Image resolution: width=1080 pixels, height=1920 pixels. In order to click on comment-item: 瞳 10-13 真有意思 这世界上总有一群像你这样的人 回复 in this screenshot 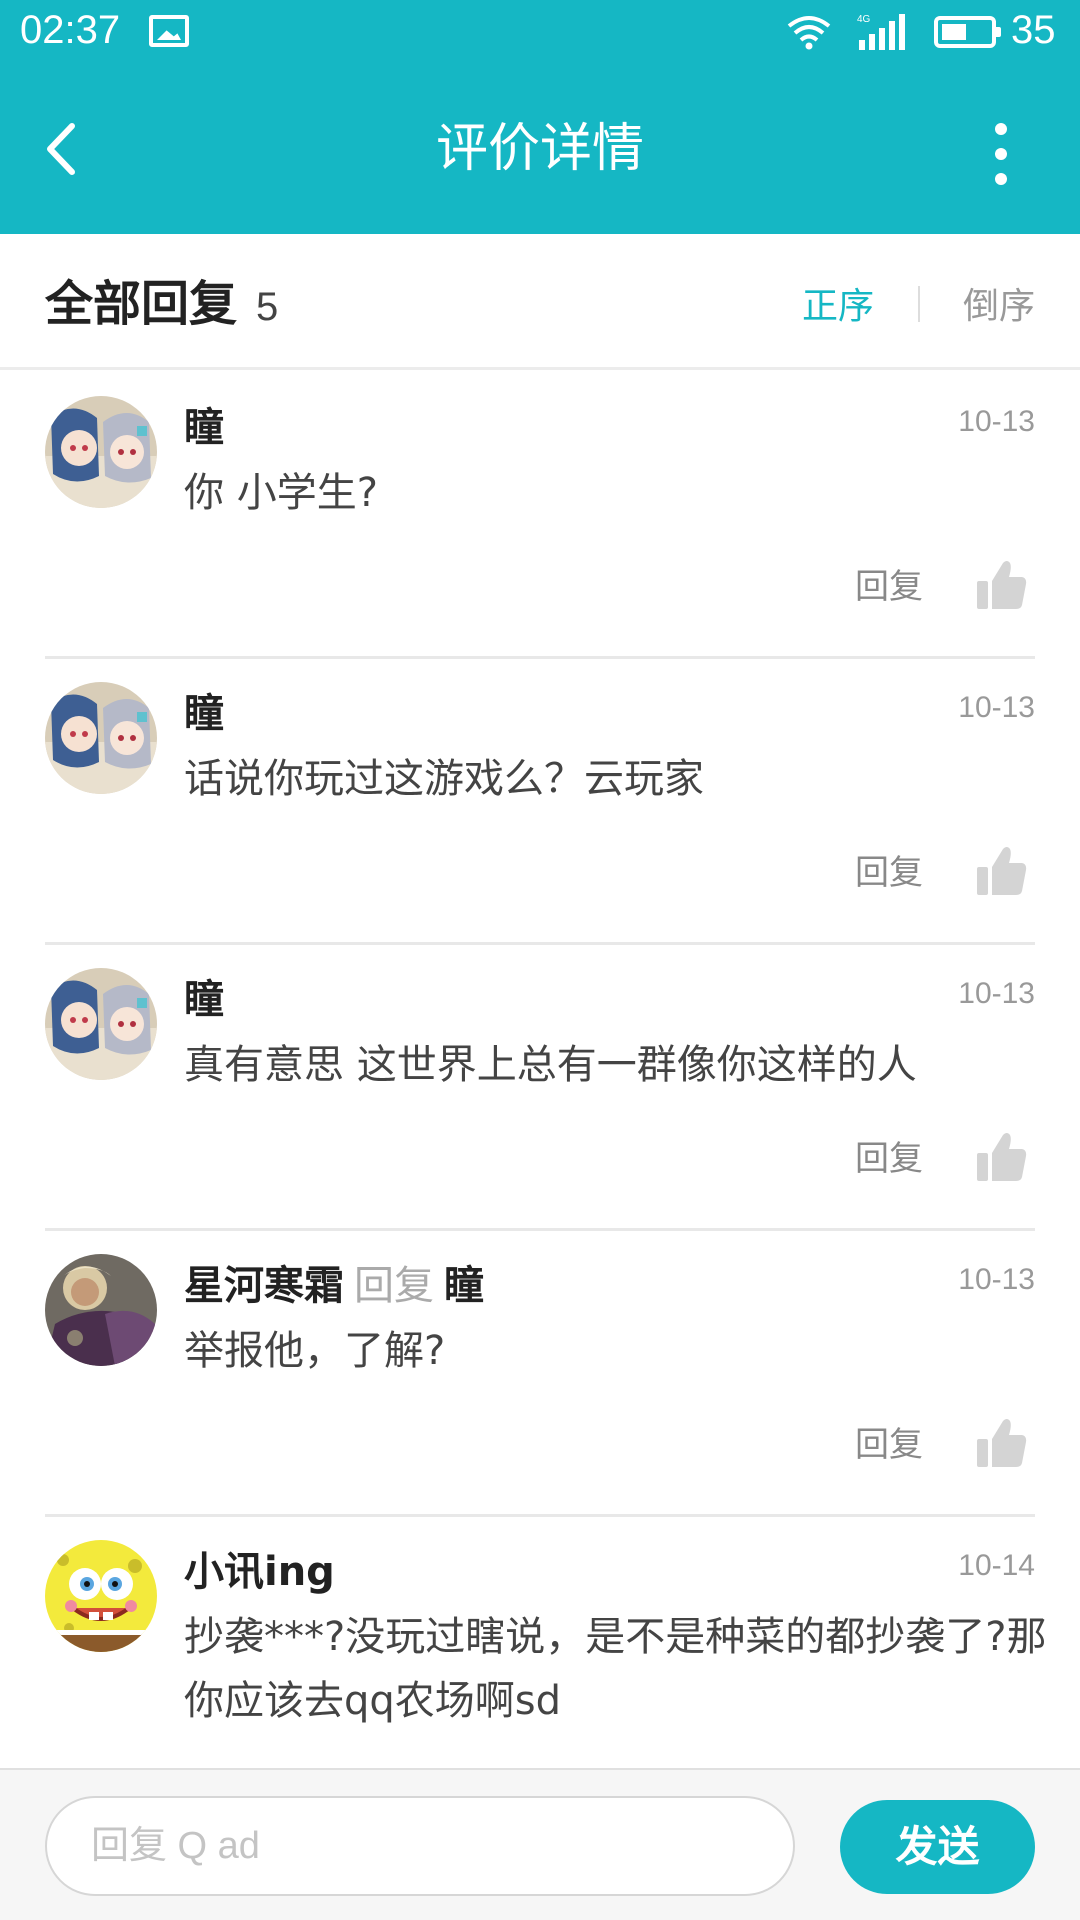, I will do `click(540, 1088)`.